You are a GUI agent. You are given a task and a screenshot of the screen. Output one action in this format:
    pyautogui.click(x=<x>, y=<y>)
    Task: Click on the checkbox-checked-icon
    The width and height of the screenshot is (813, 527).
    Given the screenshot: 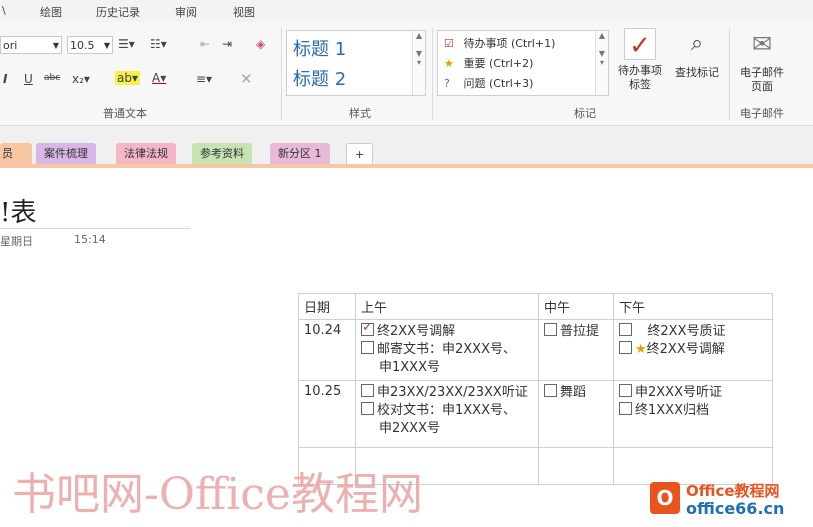 What is the action you would take?
    pyautogui.click(x=367, y=328)
    